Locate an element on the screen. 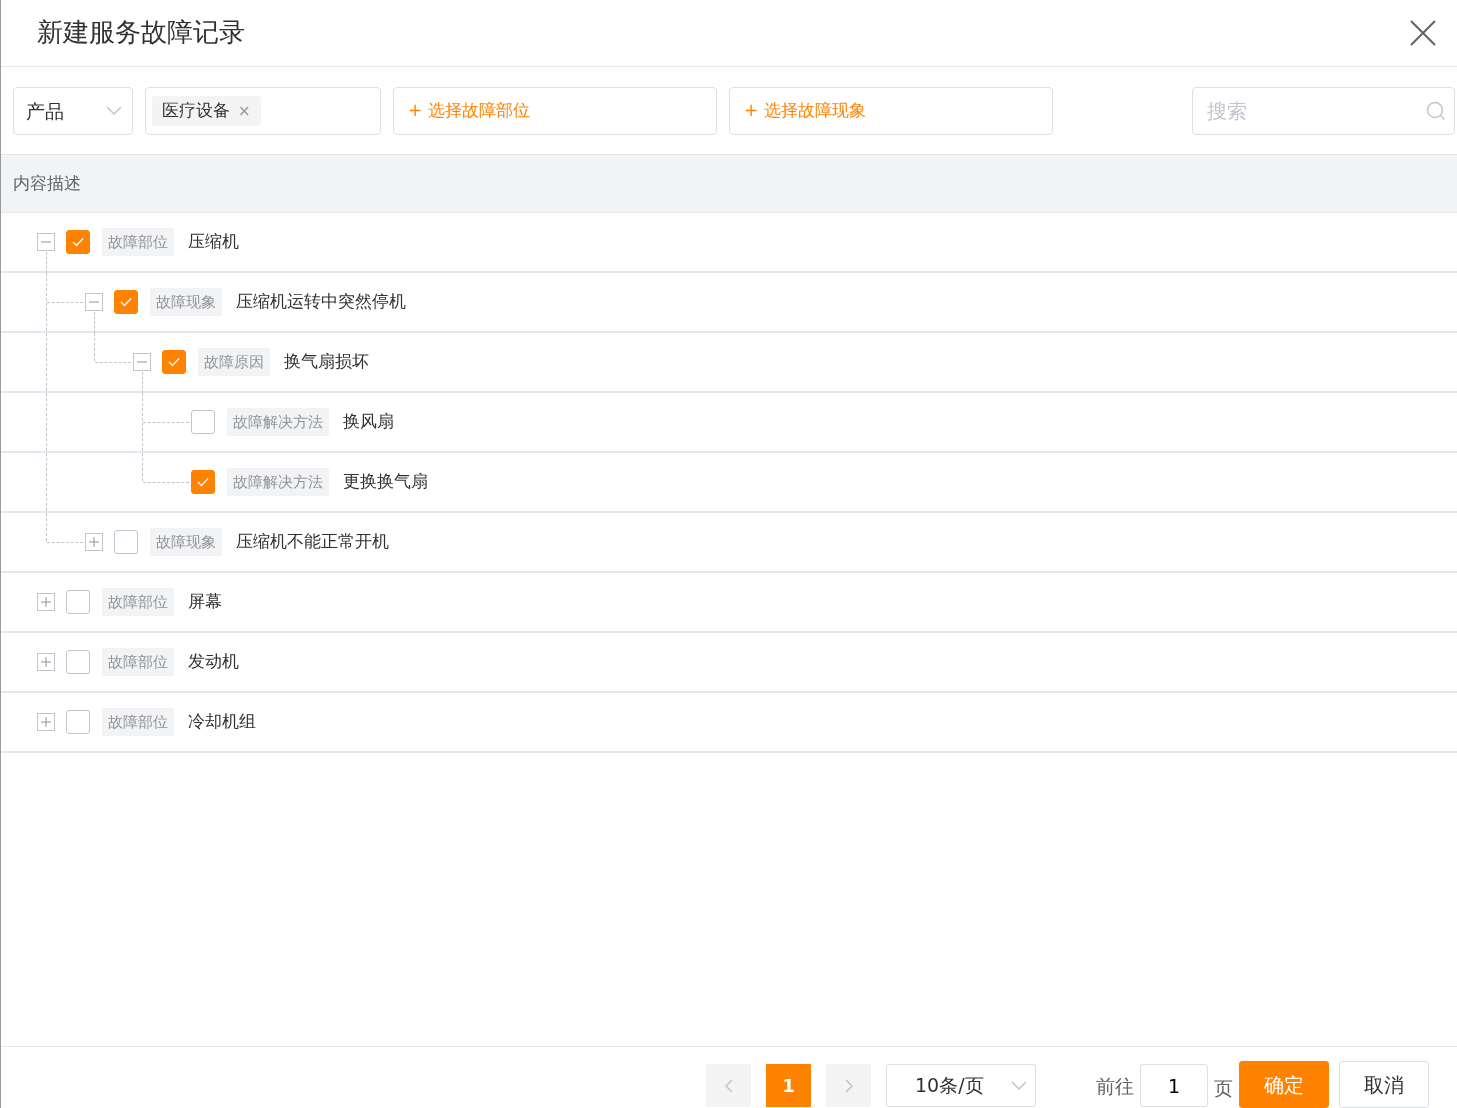 This screenshot has width=1457, height=1108. node-label: 发动机 is located at coordinates (213, 662).